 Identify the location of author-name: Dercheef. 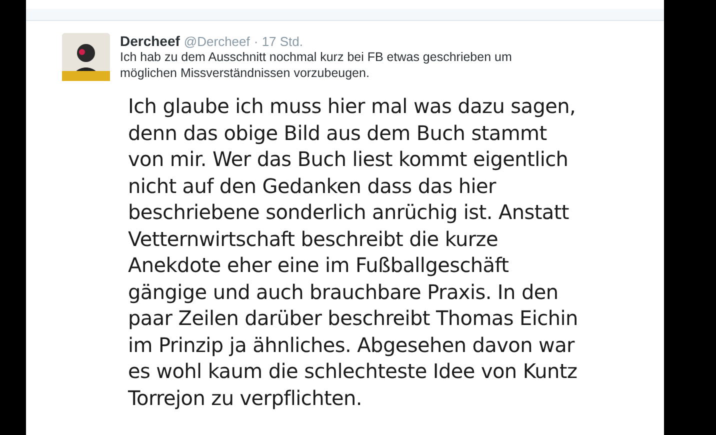
(150, 41).